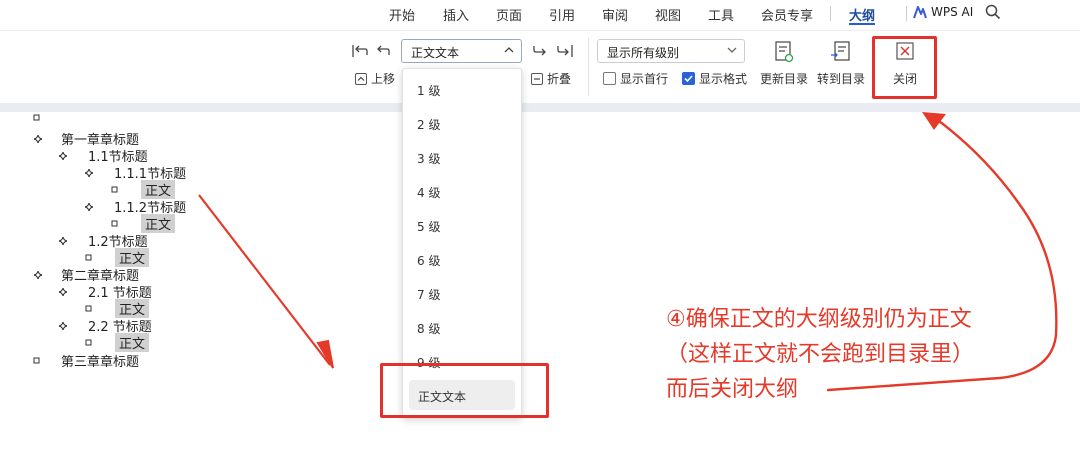 This screenshot has height=450, width=1080. What do you see at coordinates (723, 79) in the screenshot?
I see `show-format-label: 显示格式` at bounding box center [723, 79].